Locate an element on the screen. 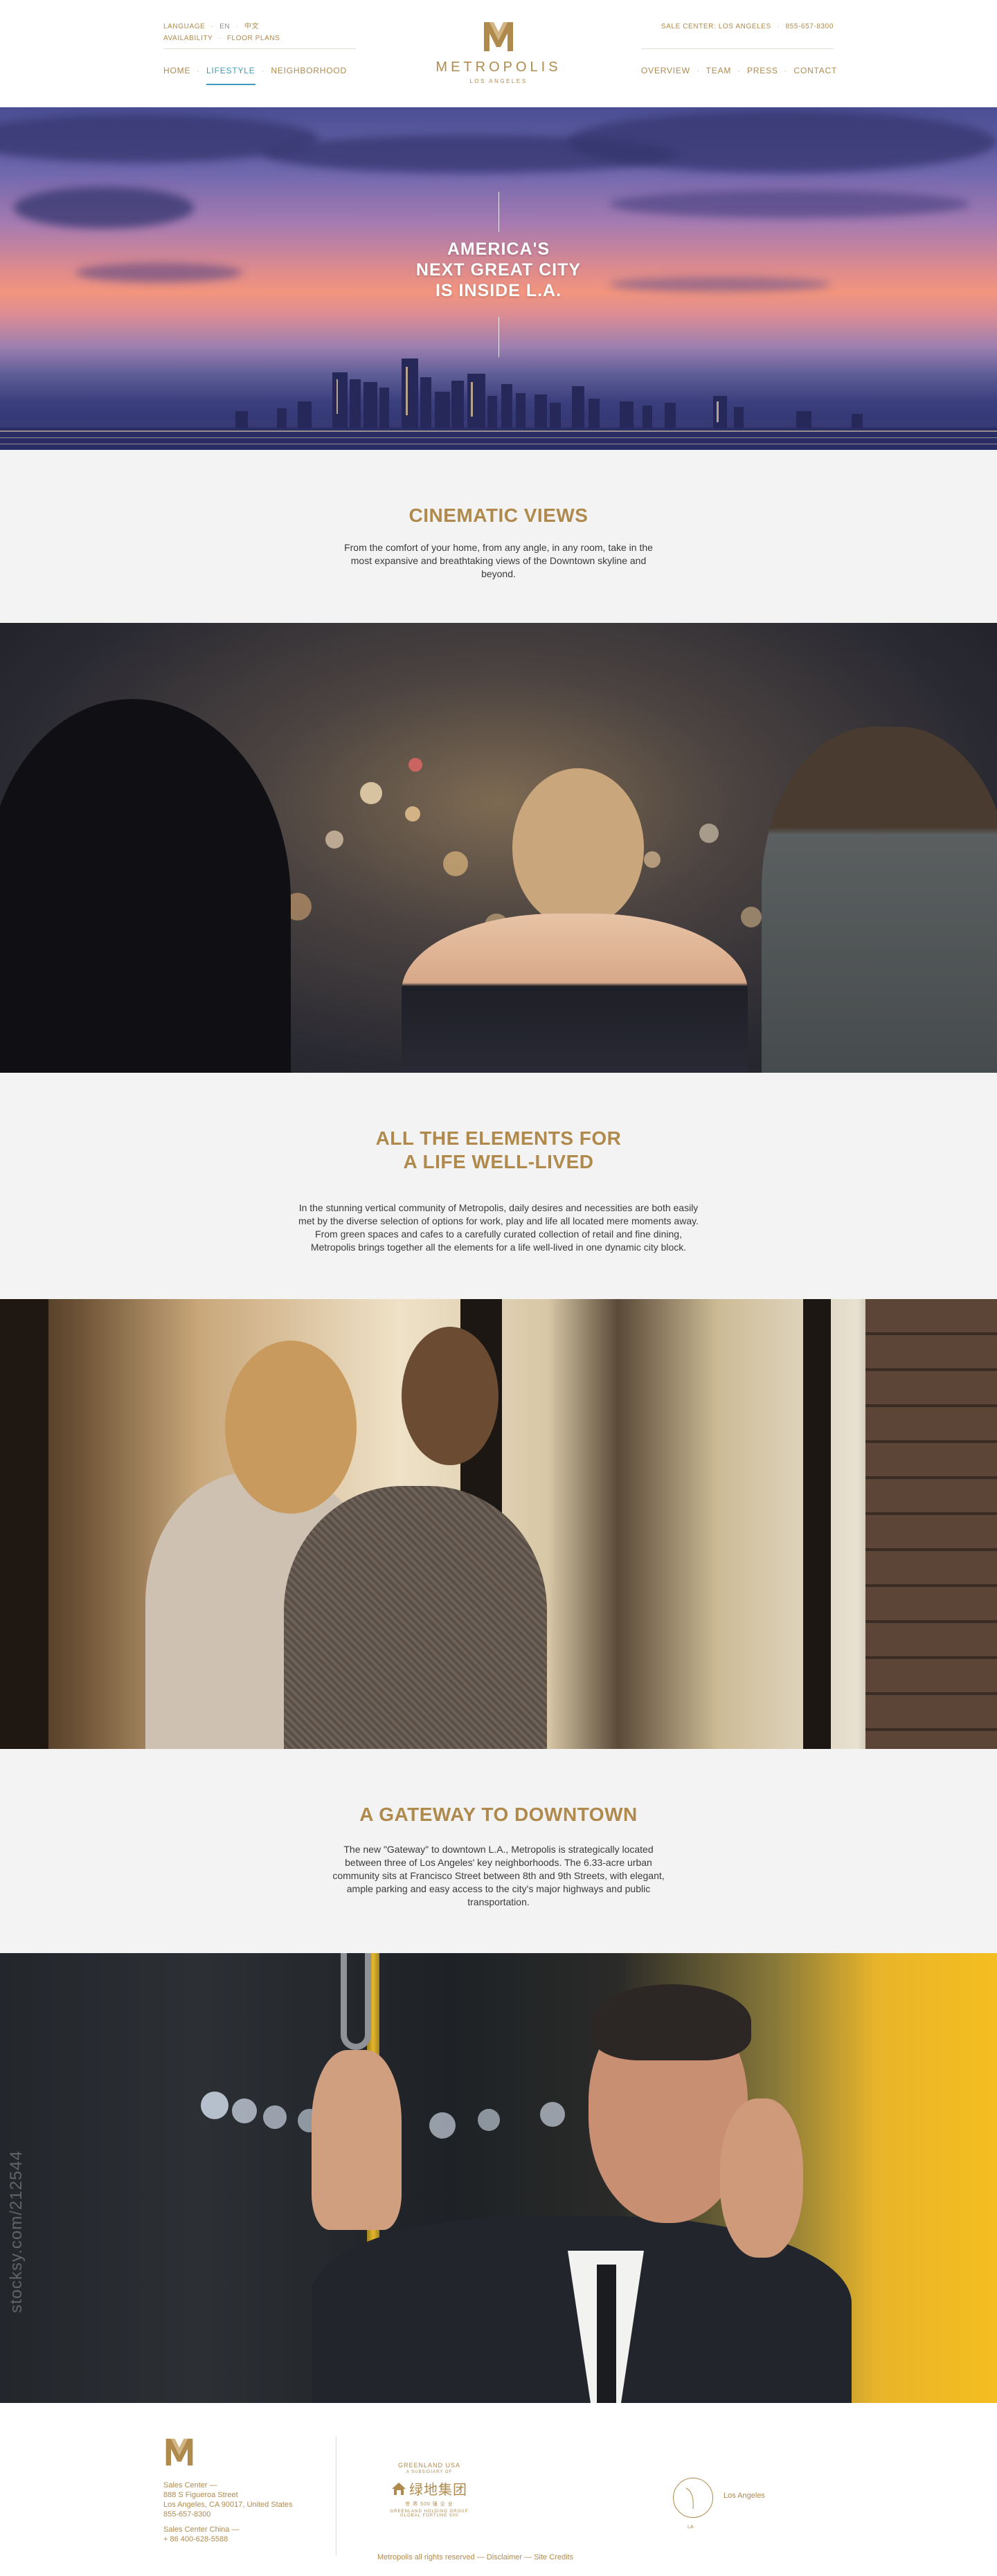 The height and width of the screenshot is (2576, 997). city-address: Los Angeles, CA 90017, United States is located at coordinates (228, 2505).